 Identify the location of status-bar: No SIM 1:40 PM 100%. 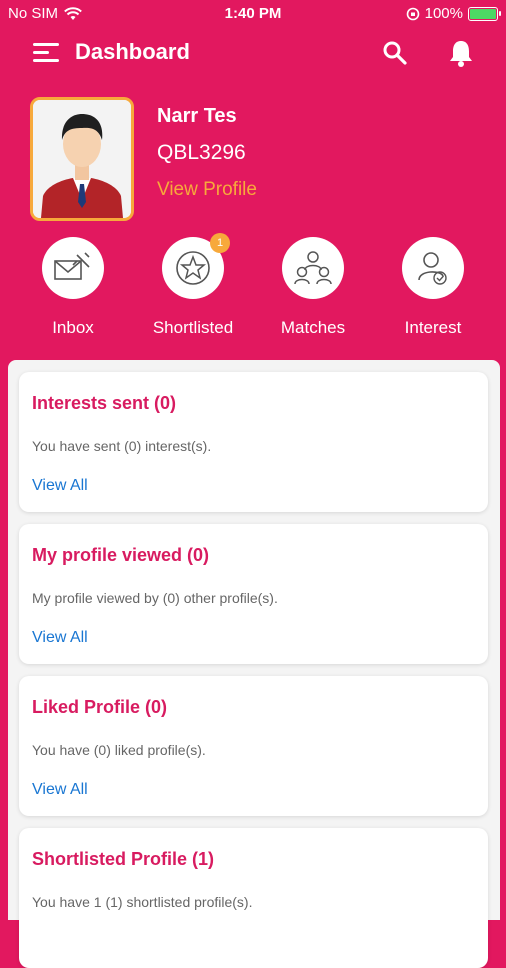
(253, 14).